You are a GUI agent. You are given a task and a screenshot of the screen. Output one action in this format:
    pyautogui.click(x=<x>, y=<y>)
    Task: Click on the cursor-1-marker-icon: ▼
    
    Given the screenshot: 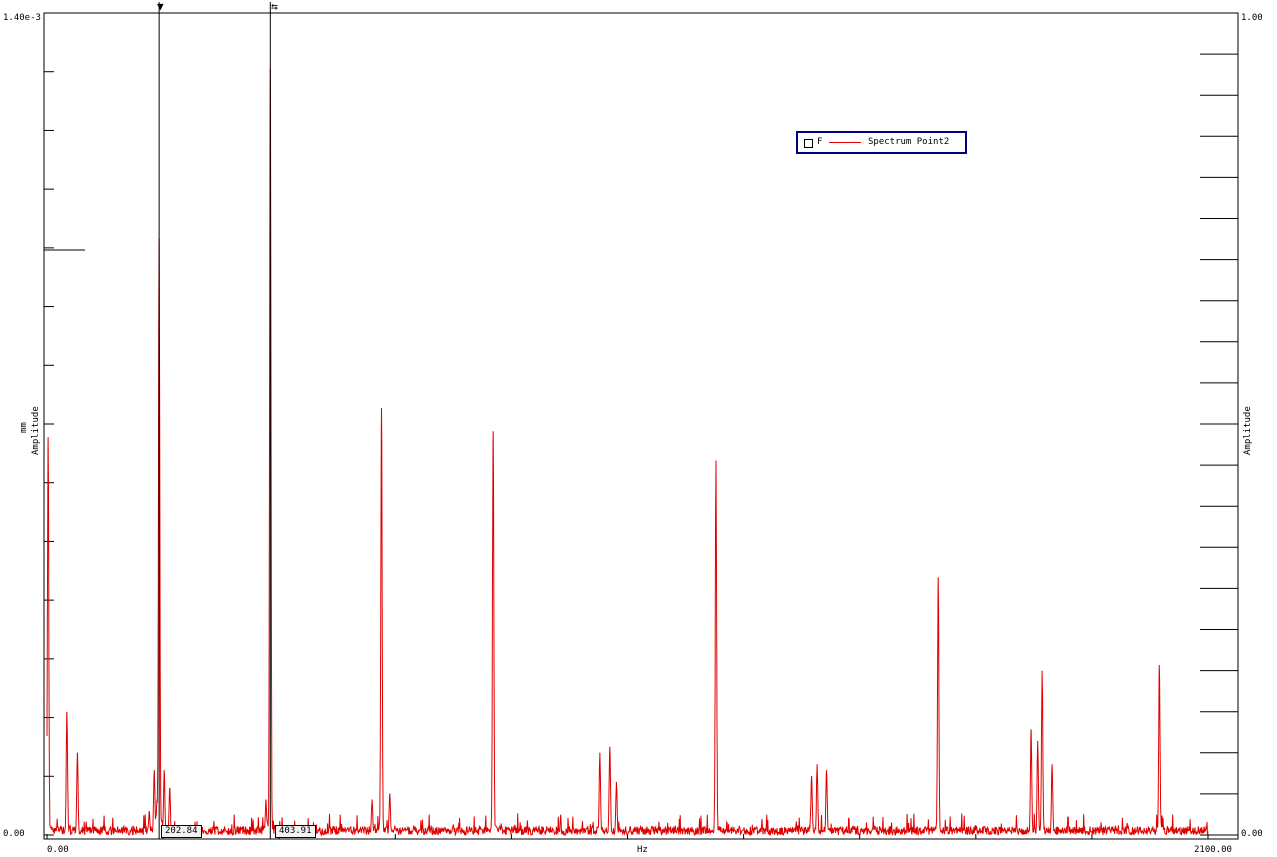 What is the action you would take?
    pyautogui.click(x=160, y=6)
    